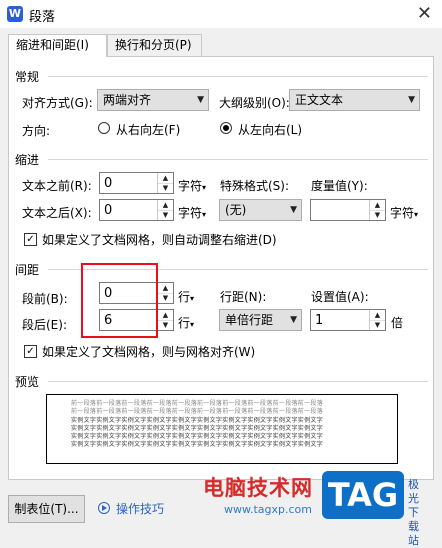 The height and width of the screenshot is (548, 442). What do you see at coordinates (30, 351) in the screenshot?
I see `spacing-grid-checkbox: ✓` at bounding box center [30, 351].